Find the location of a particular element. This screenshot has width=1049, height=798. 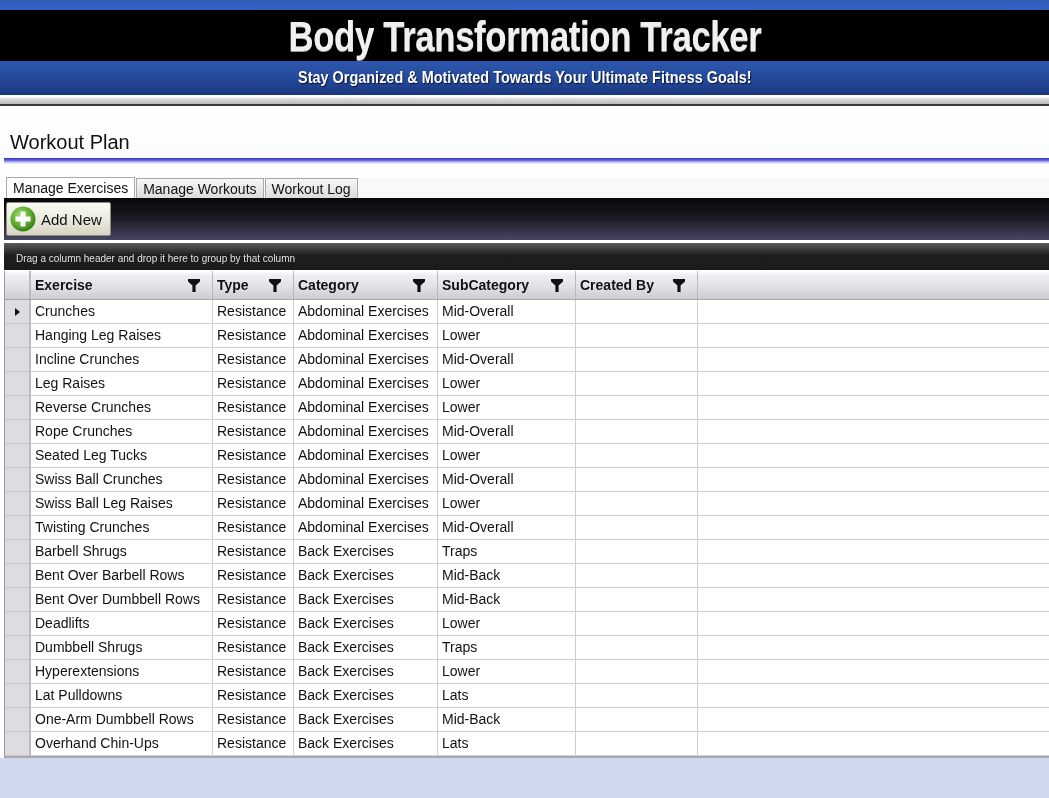

table-cell: Barbell Shrugs is located at coordinates (122, 552).